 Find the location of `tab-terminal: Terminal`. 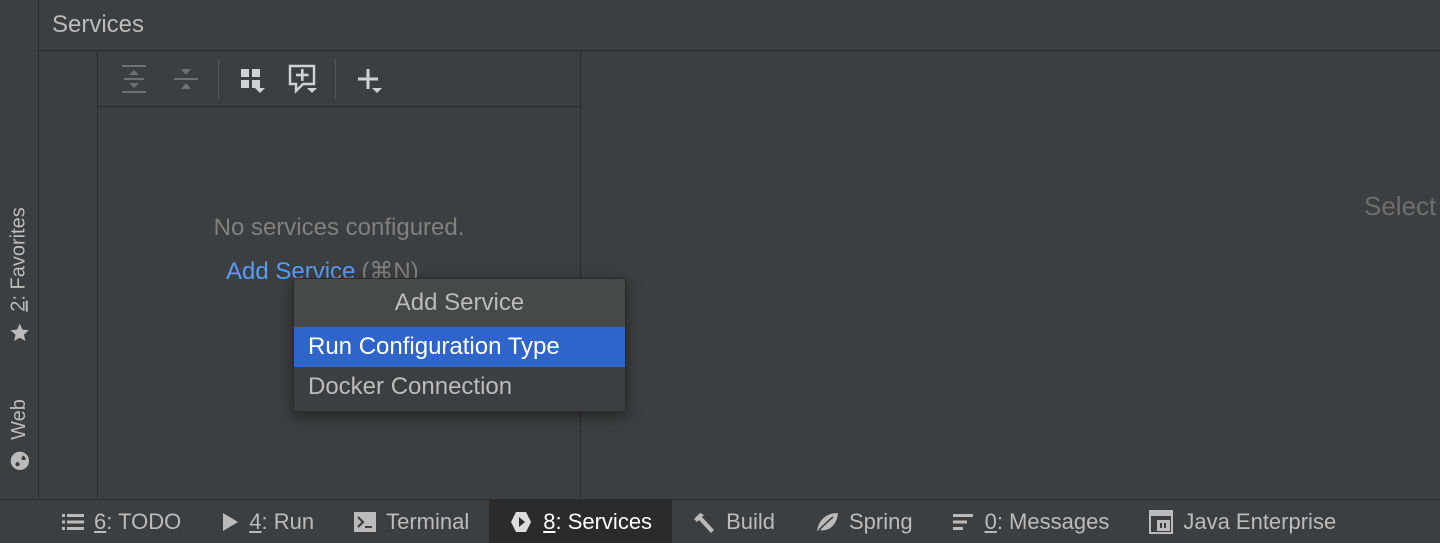

tab-terminal: Terminal is located at coordinates (411, 521).